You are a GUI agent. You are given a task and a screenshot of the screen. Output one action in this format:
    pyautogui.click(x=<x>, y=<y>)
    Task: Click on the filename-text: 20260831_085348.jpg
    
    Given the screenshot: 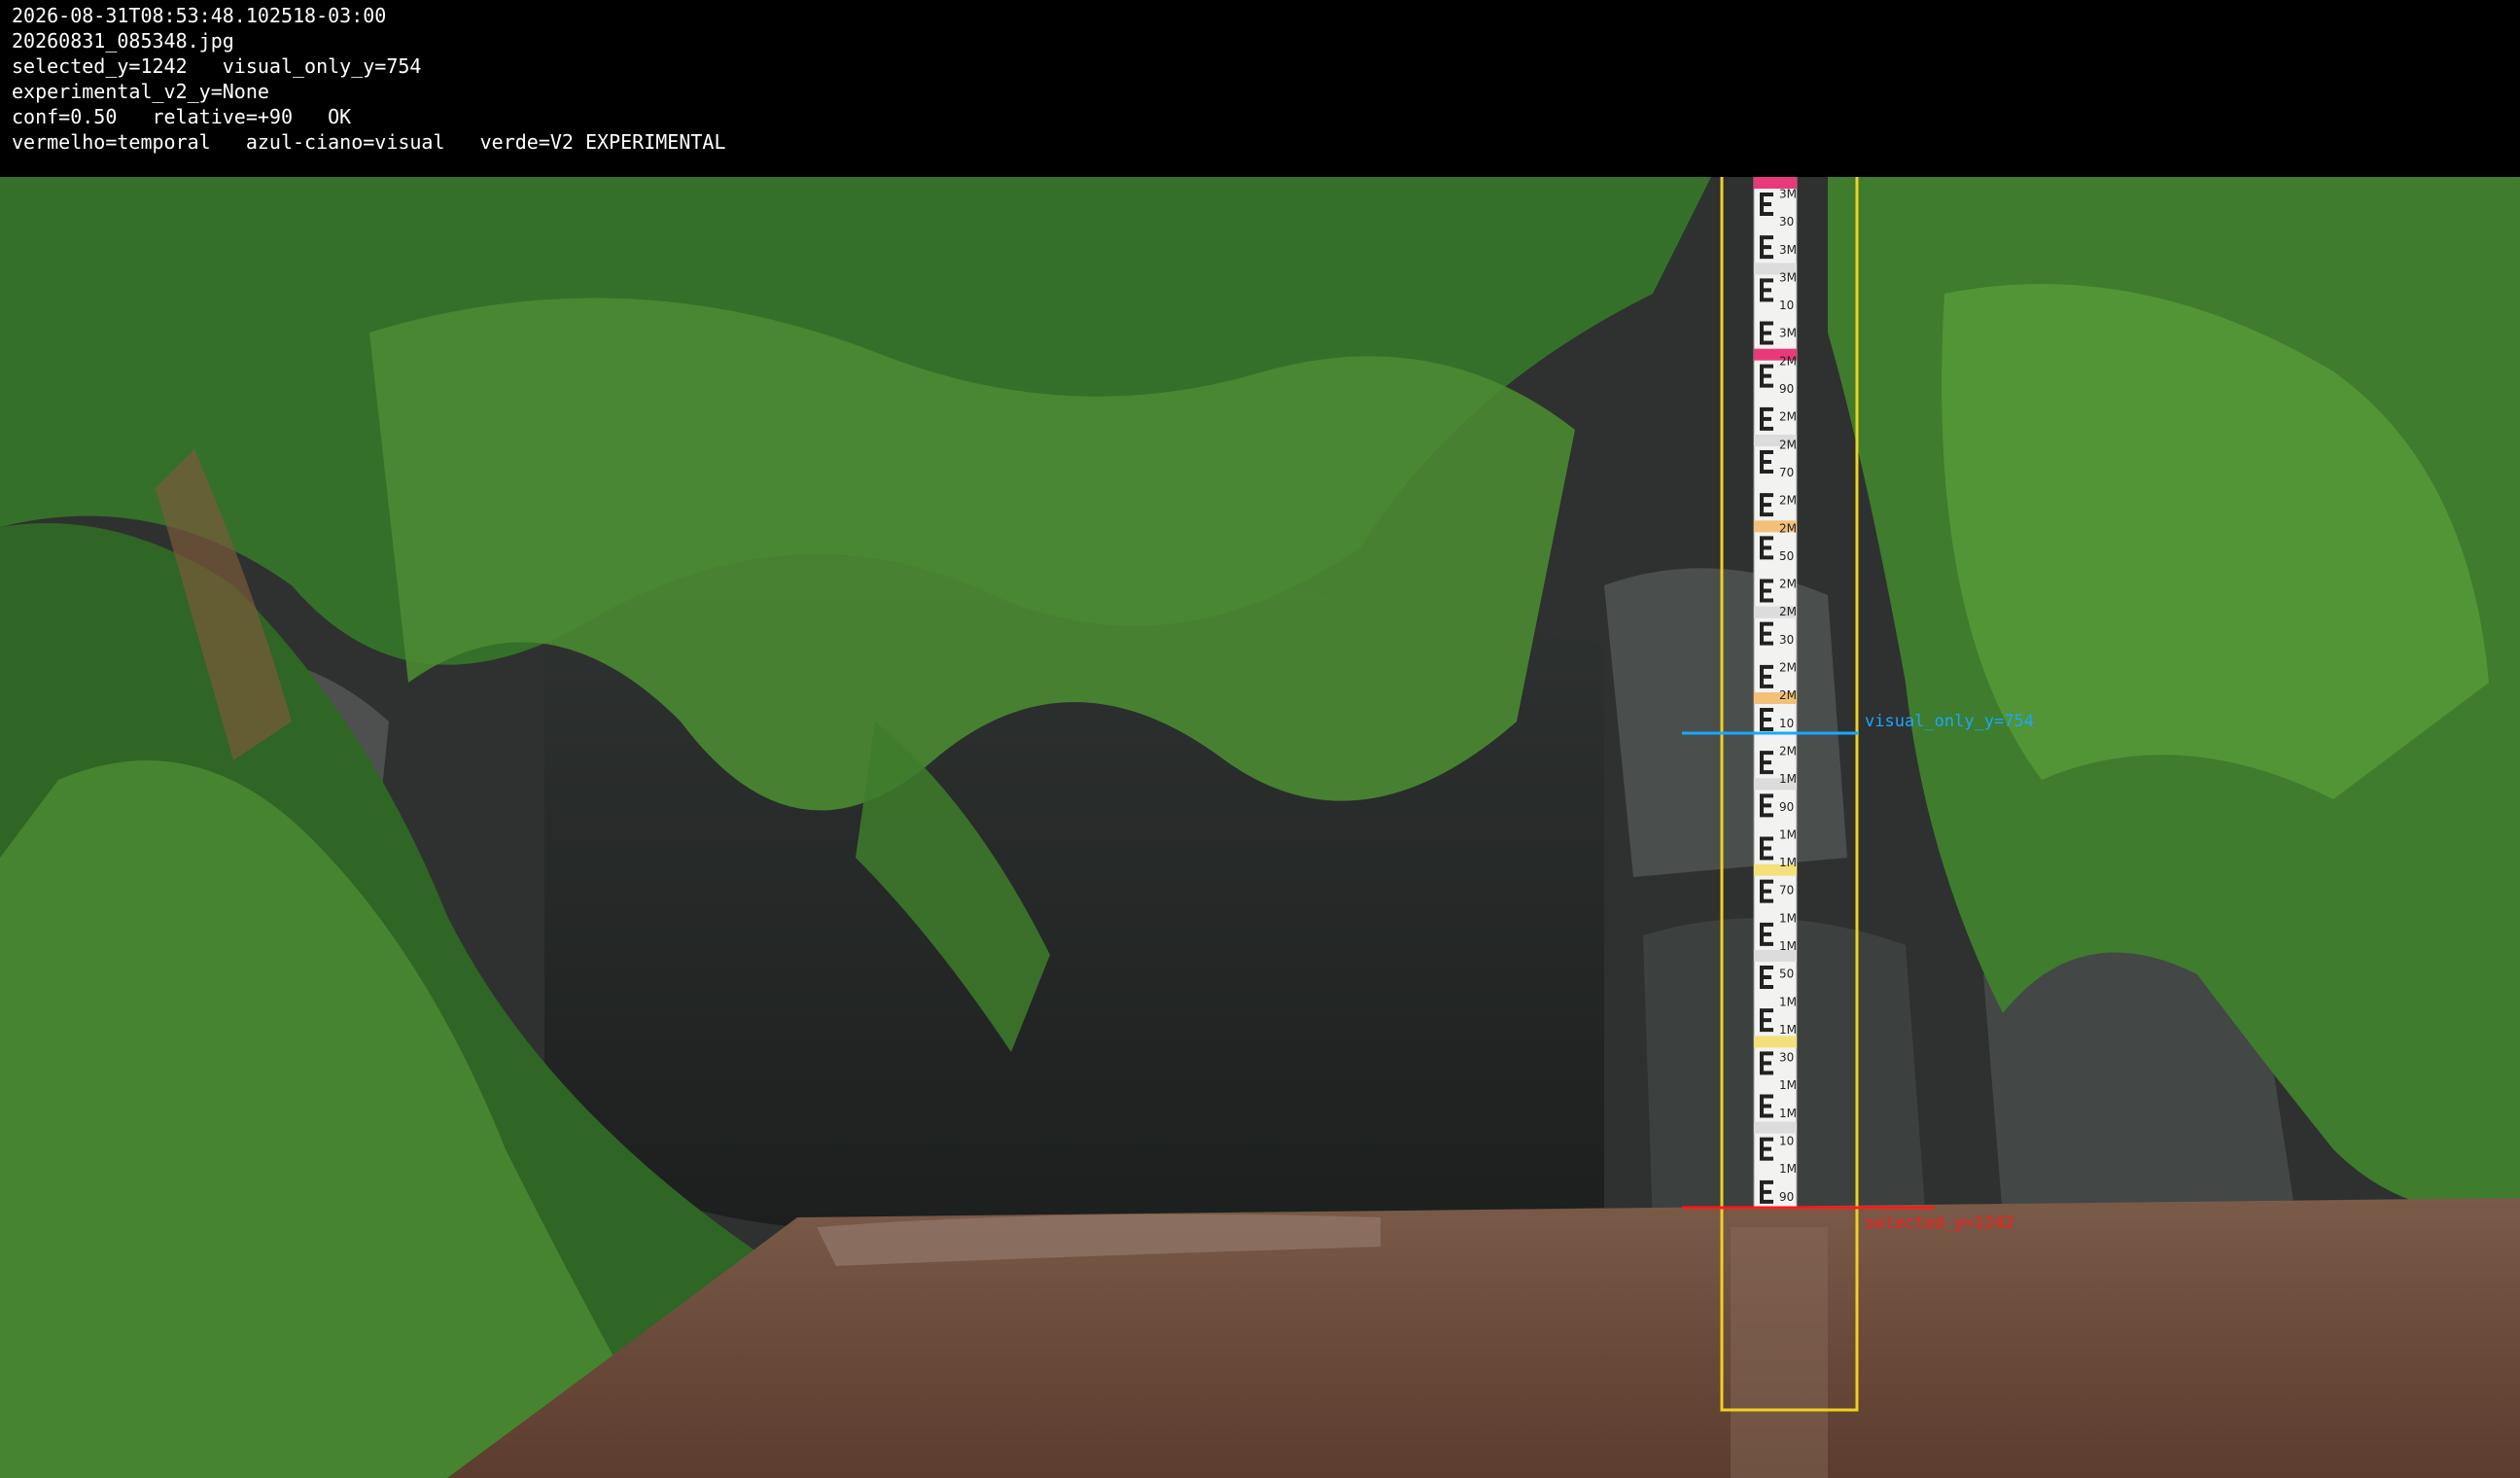 What is the action you would take?
    pyautogui.click(x=123, y=41)
    